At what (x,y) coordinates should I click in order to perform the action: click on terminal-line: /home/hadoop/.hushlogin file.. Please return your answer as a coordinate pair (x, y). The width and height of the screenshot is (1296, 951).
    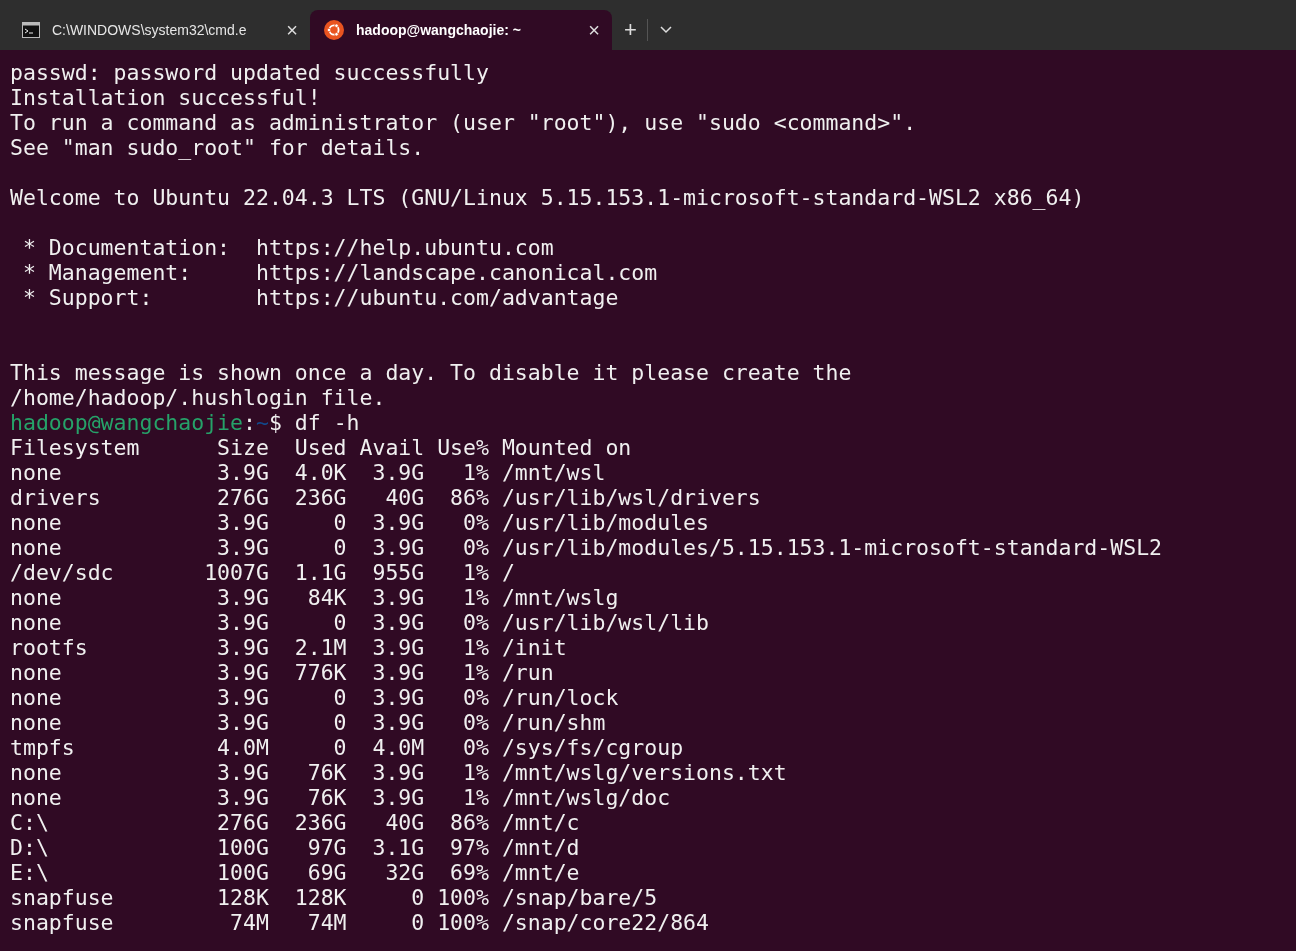
    Looking at the image, I should click on (198, 397).